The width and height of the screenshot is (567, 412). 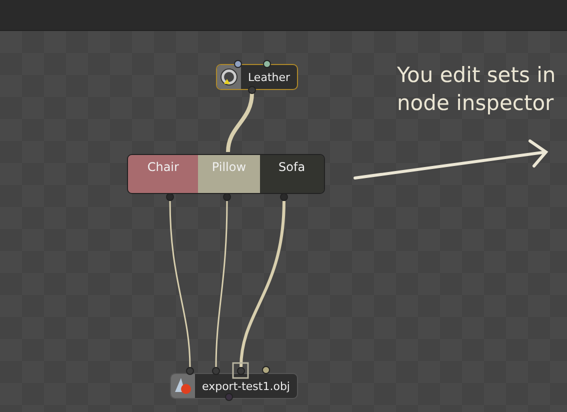 What do you see at coordinates (246, 386) in the screenshot?
I see `node-label: export-test1.obj` at bounding box center [246, 386].